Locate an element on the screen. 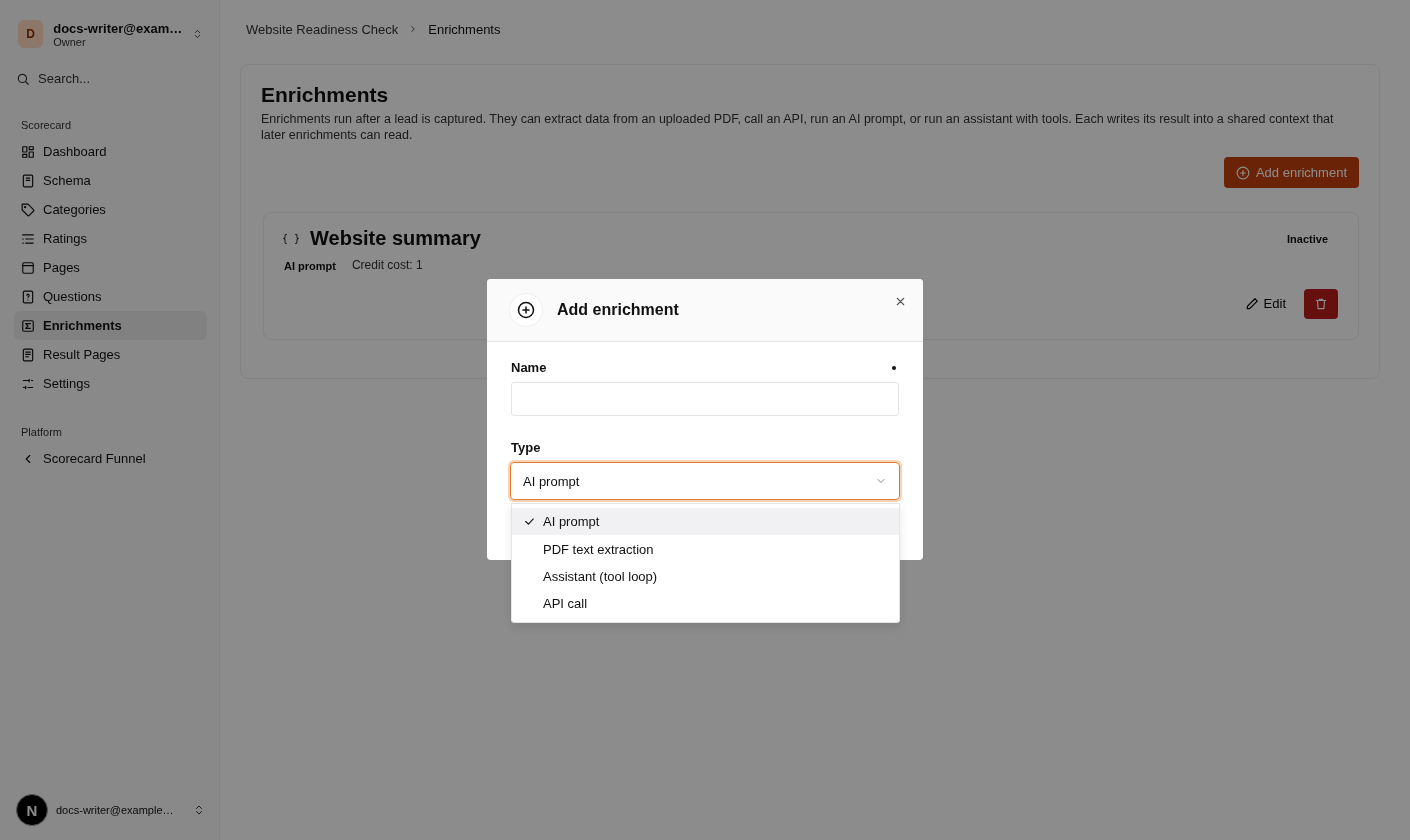  tag-icon is located at coordinates (28, 209).